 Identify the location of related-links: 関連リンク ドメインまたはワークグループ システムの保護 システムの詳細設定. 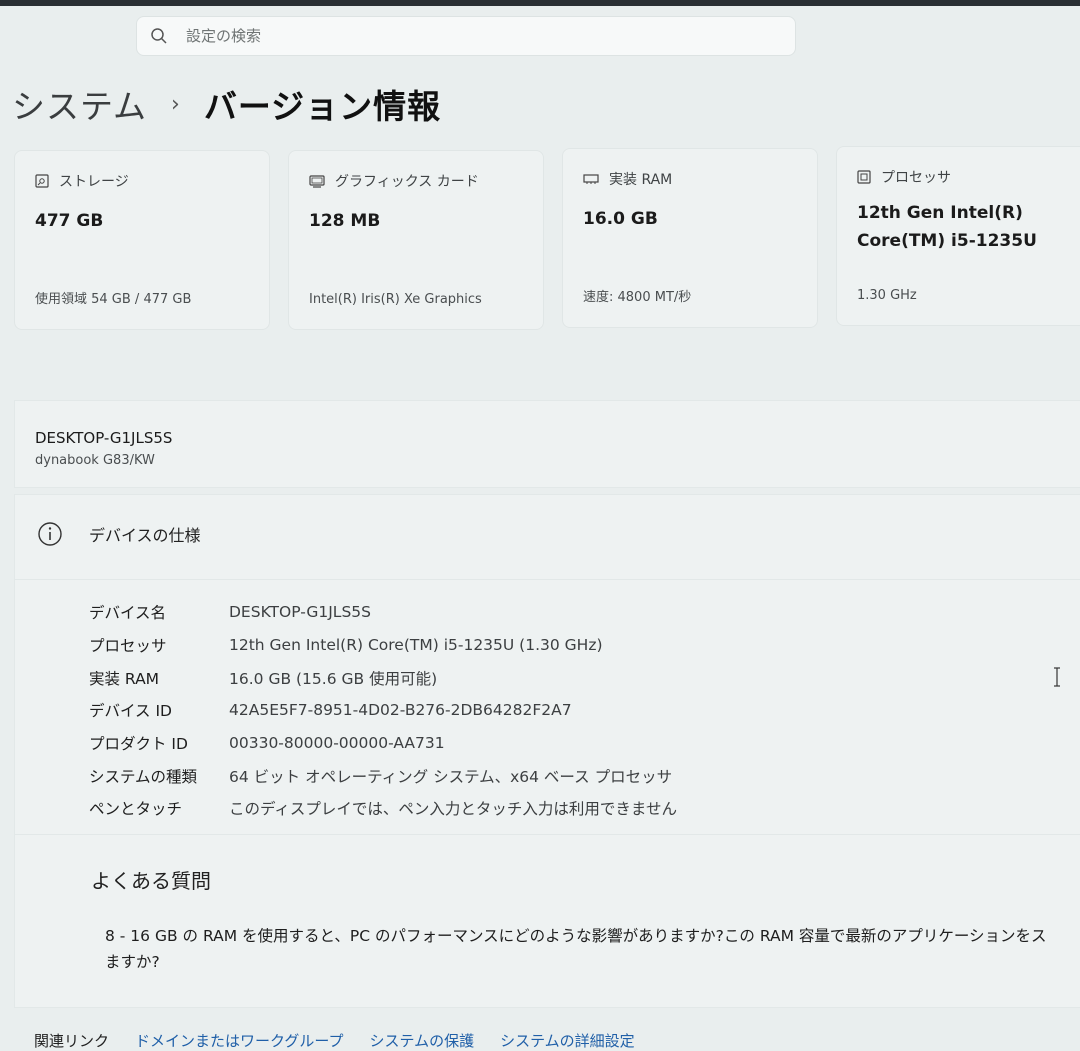
(347, 1040).